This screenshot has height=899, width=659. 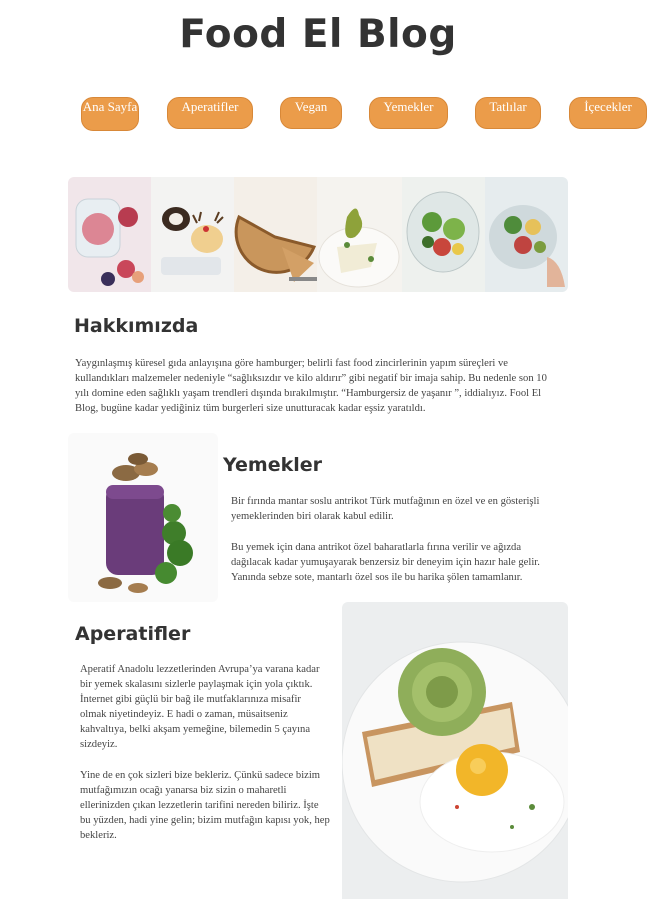 What do you see at coordinates (192, 234) in the screenshot?
I see `cake-roll-dessert-photo` at bounding box center [192, 234].